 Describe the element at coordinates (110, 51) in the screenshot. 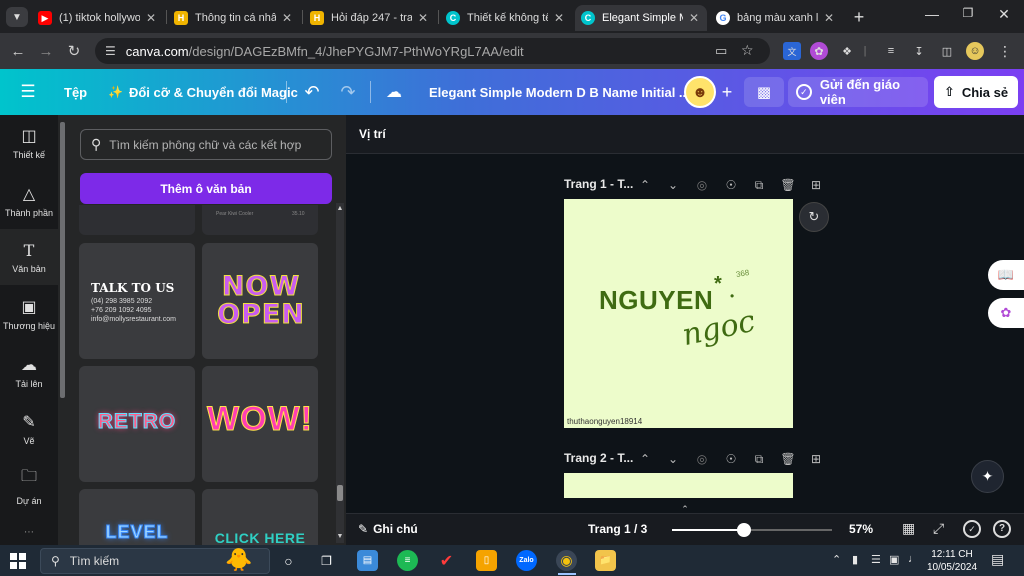

I see `site-settings-icon: ☰` at that location.